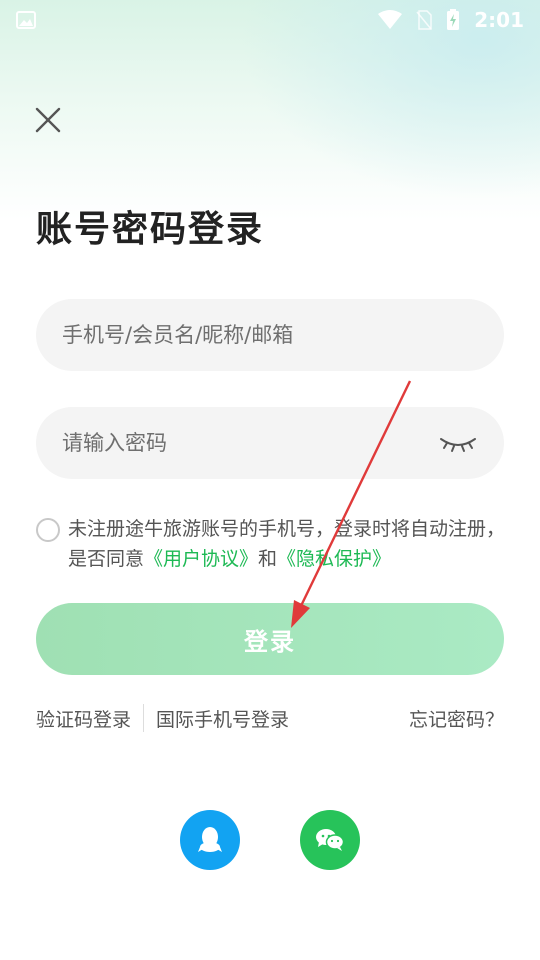 The width and height of the screenshot is (540, 960). Describe the element at coordinates (270, 639) in the screenshot. I see `login-button: 登录` at that location.